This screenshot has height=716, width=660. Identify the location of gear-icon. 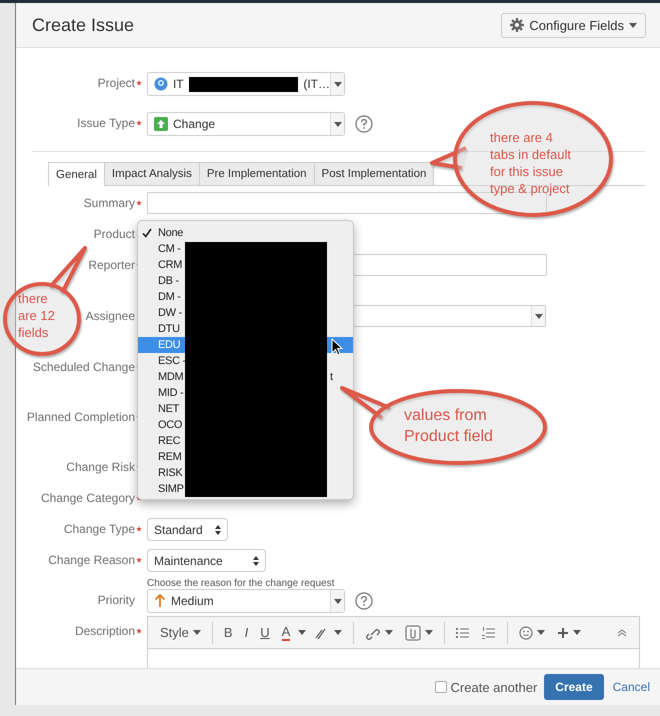
(517, 25).